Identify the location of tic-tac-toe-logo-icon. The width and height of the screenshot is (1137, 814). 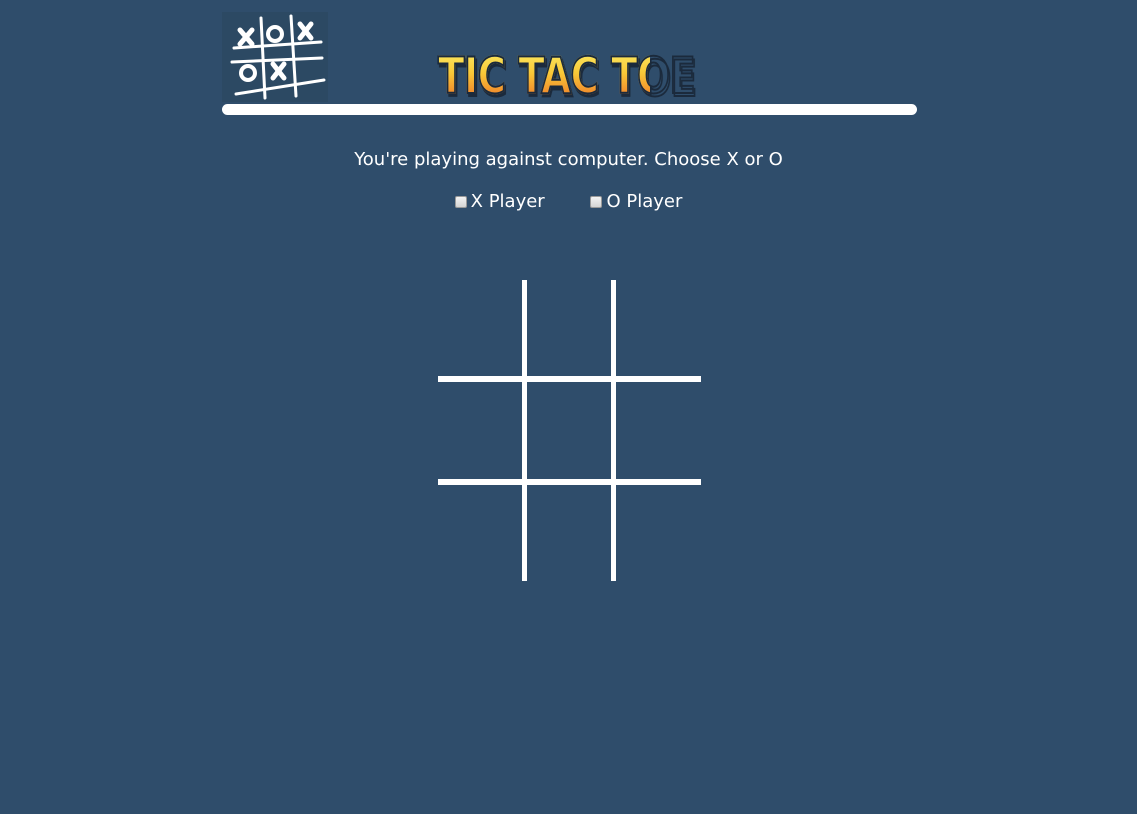
(275, 57).